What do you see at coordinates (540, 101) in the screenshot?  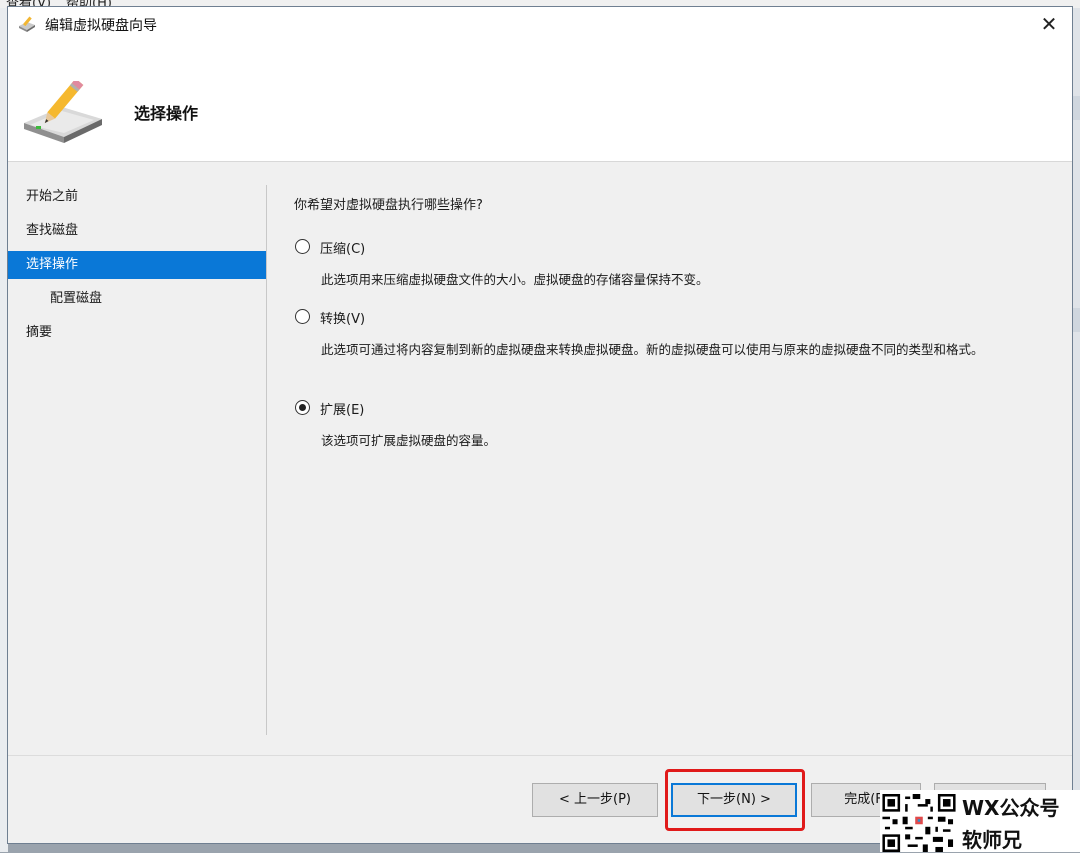 I see `wizard-header: 选择操作` at bounding box center [540, 101].